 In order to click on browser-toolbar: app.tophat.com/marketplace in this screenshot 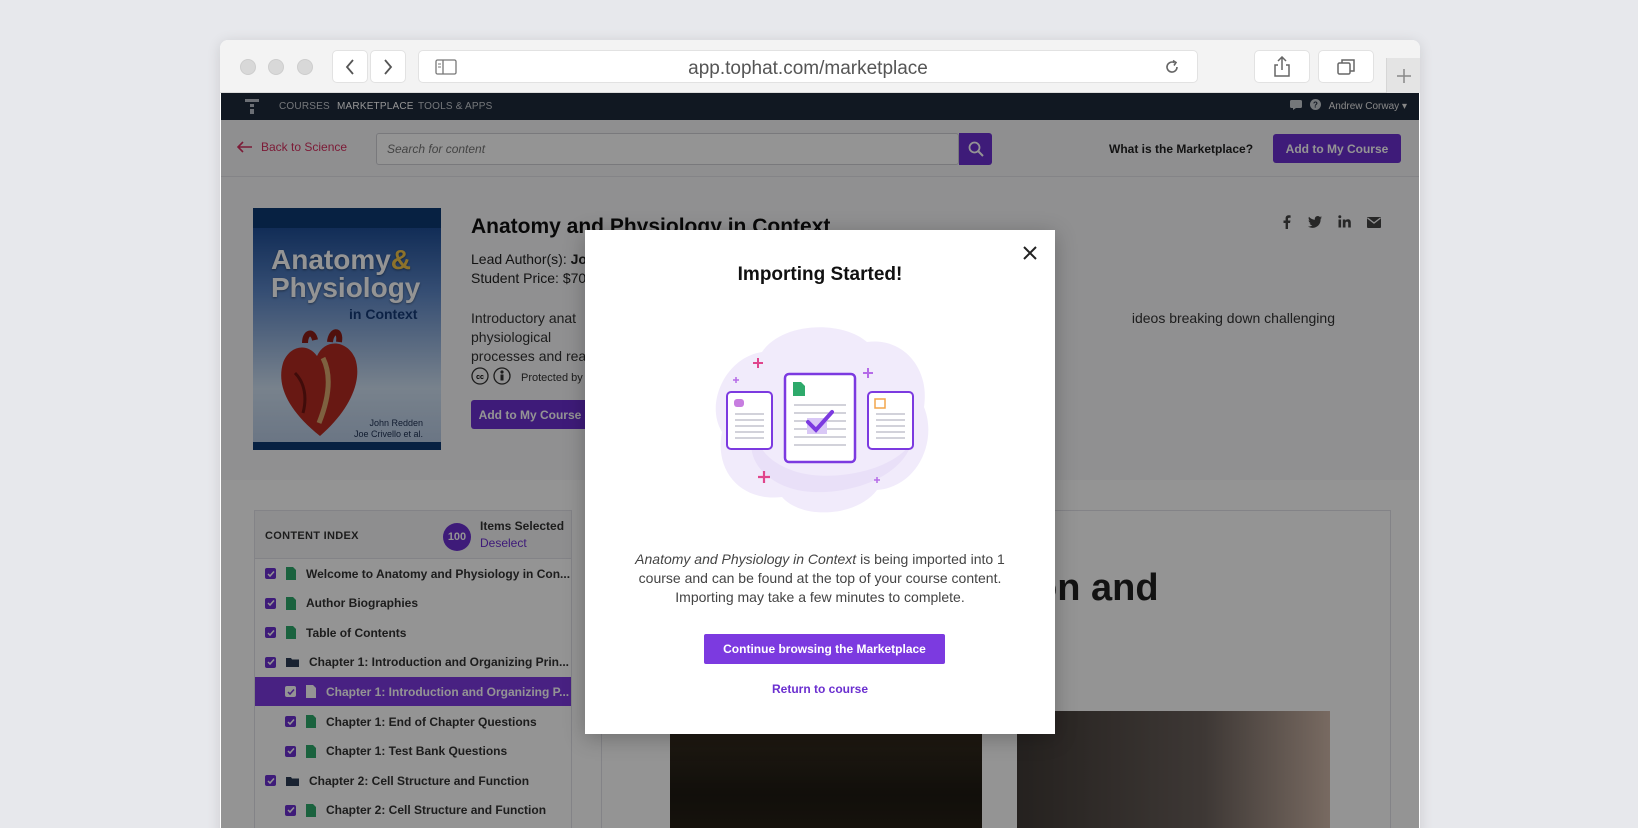, I will do `click(820, 66)`.